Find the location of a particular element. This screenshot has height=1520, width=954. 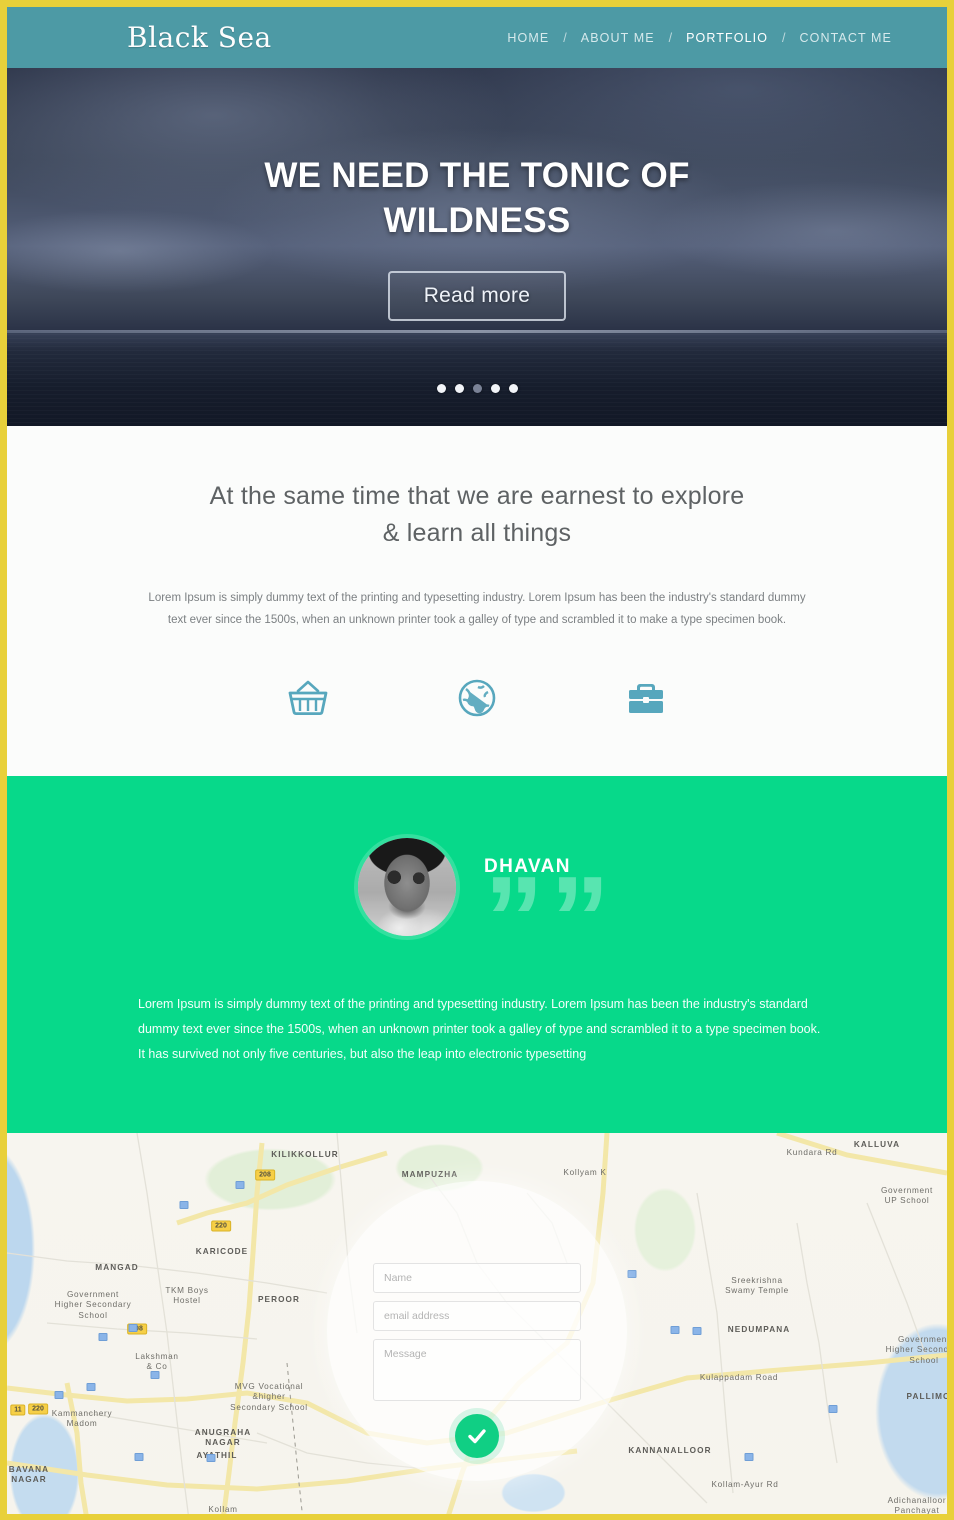

message-input is located at coordinates (477, 1370).